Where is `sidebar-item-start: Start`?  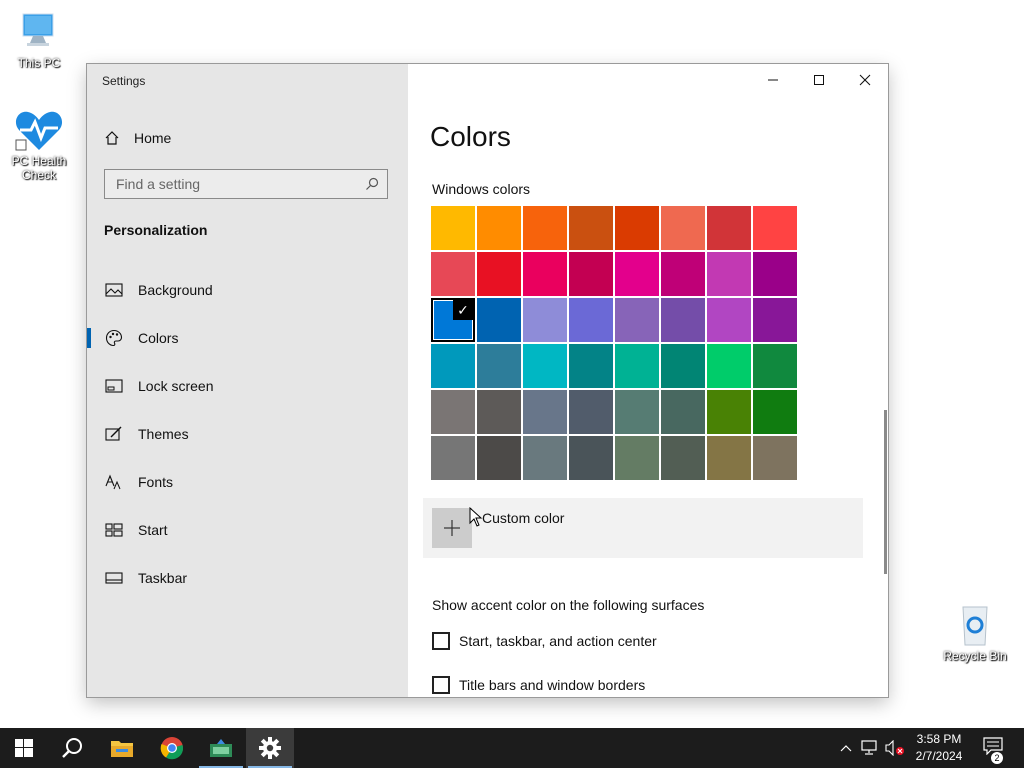 sidebar-item-start: Start is located at coordinates (247, 530).